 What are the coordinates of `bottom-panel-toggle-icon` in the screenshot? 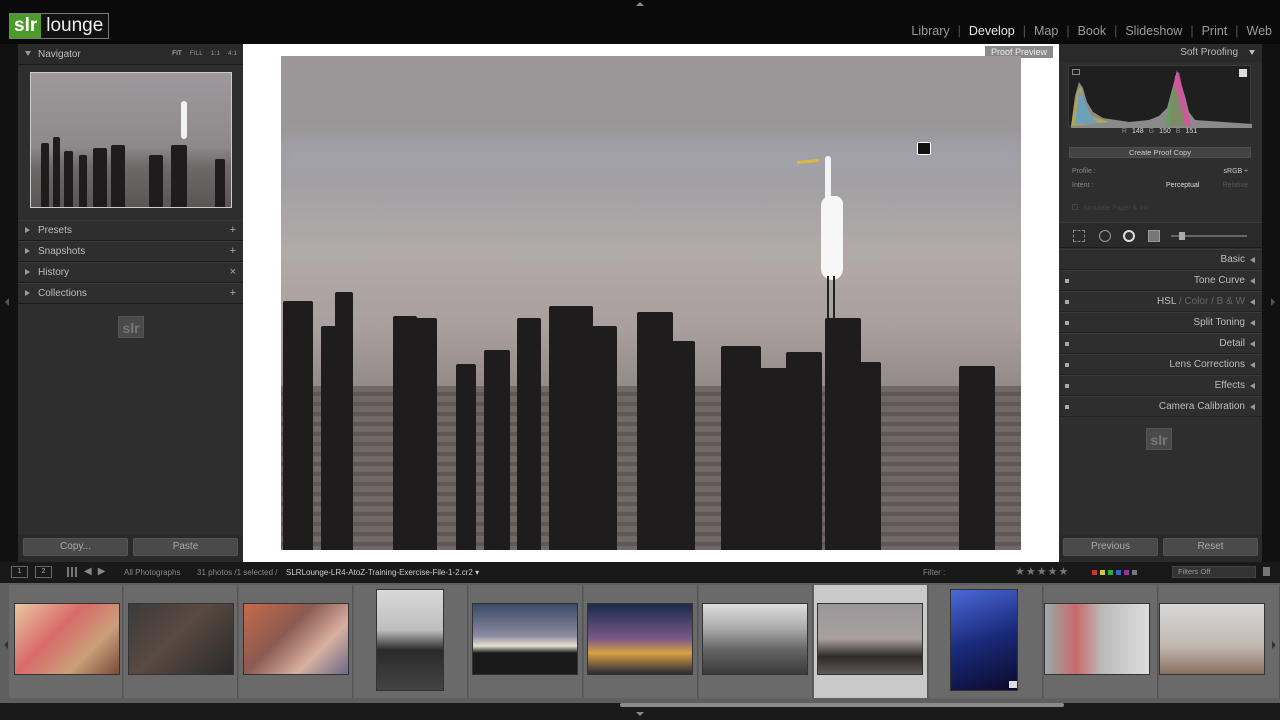 It's located at (640, 714).